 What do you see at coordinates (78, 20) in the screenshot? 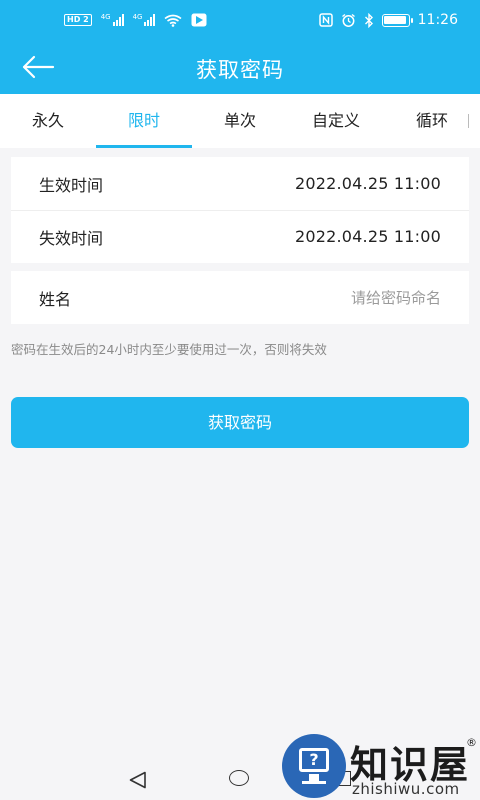
I see `hd-icon: HD 2` at bounding box center [78, 20].